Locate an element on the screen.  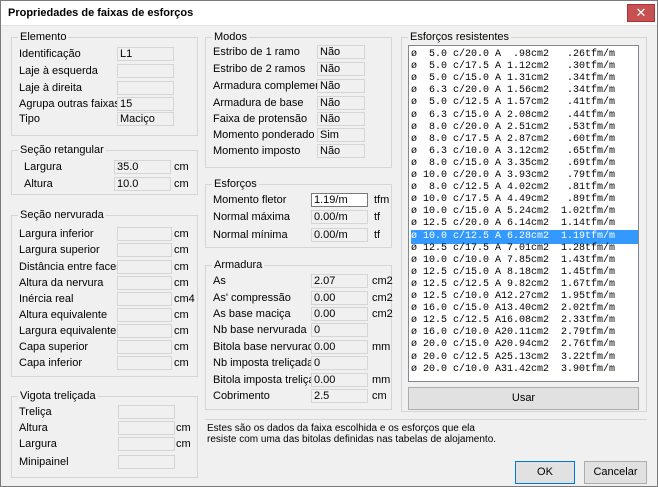
elemento-label-4: Tipo is located at coordinates (29, 119).